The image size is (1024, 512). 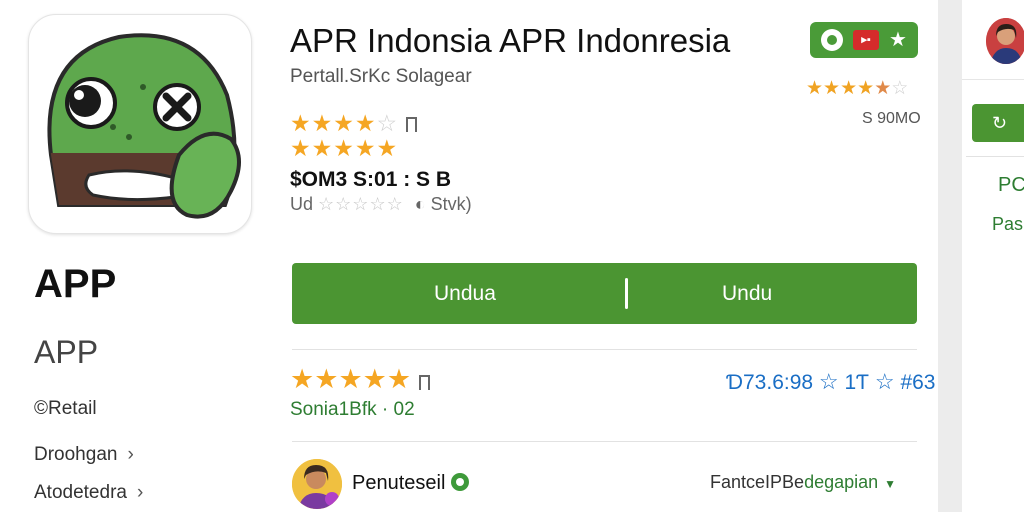 I want to click on badge-group: ▸▪ ★, so click(x=864, y=40).